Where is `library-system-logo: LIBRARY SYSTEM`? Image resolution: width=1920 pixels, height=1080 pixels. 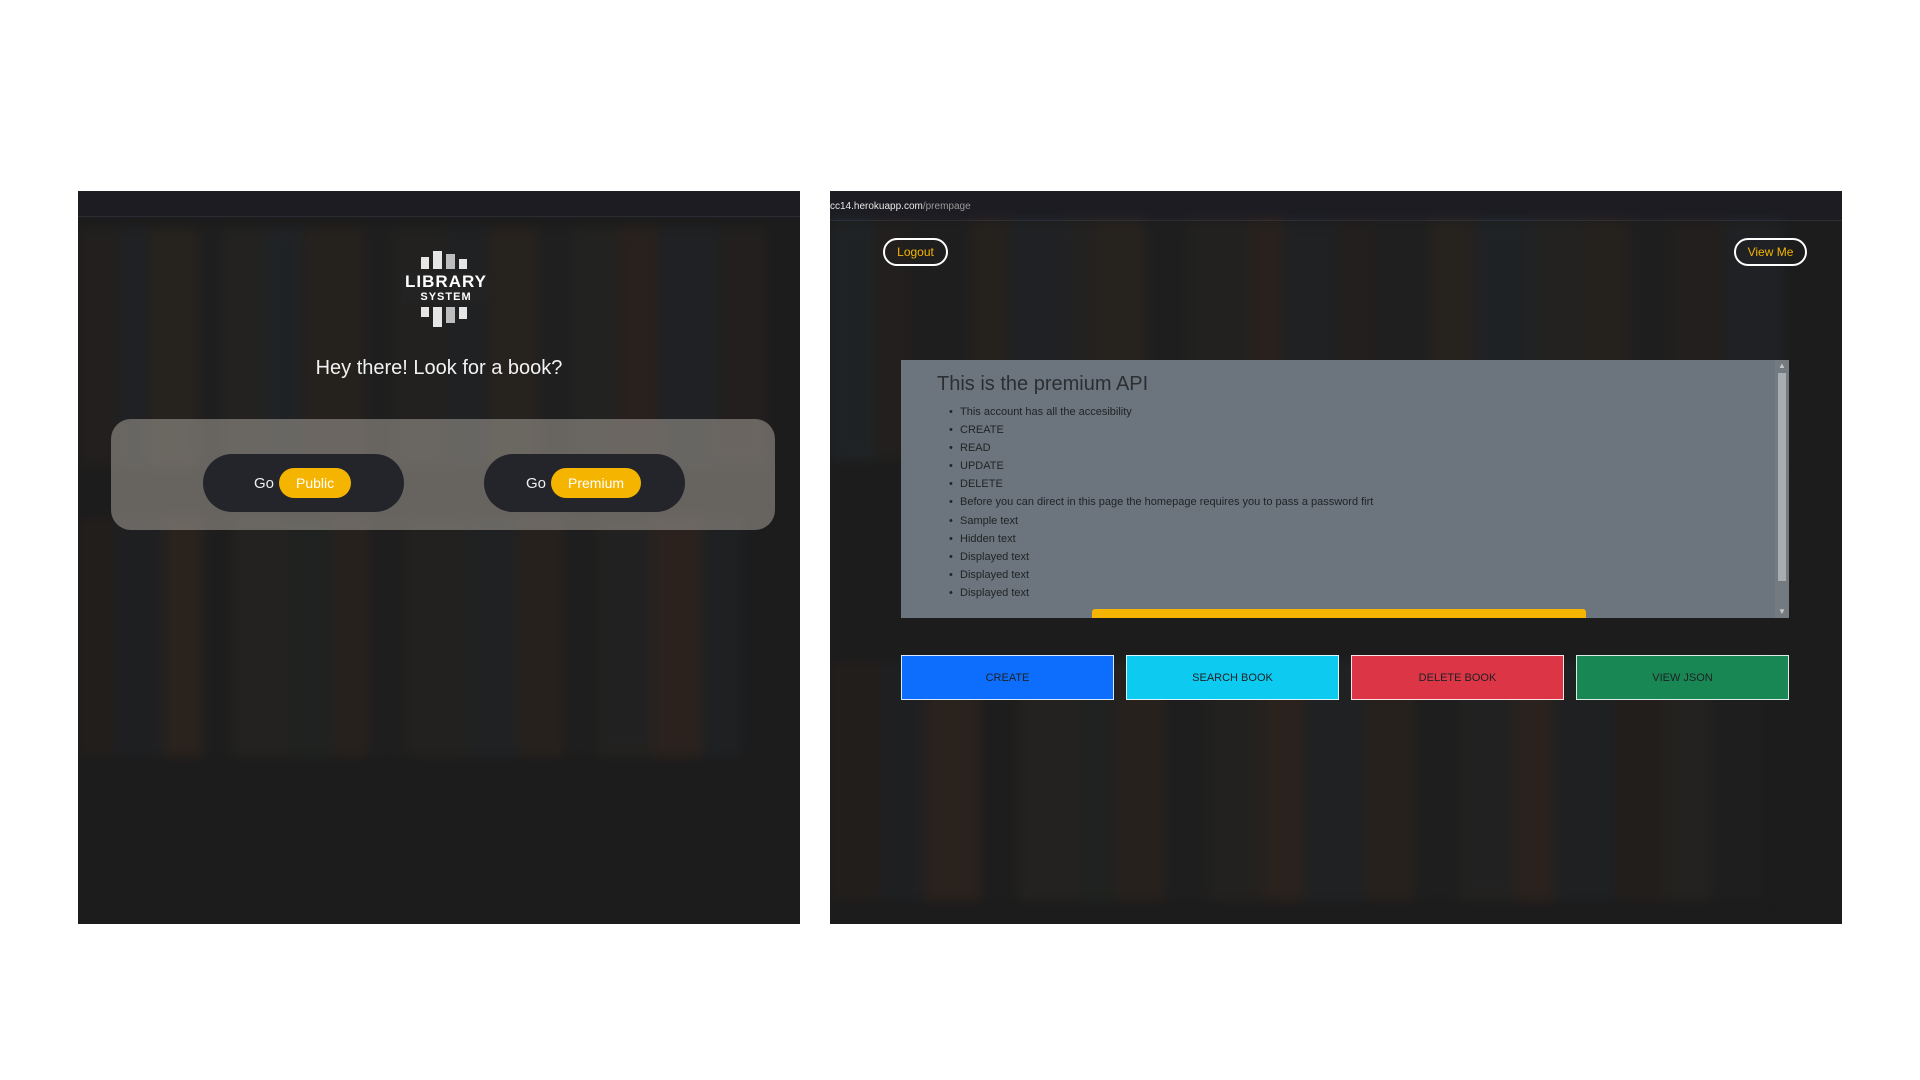
library-system-logo: LIBRARY SYSTEM is located at coordinates (446, 290).